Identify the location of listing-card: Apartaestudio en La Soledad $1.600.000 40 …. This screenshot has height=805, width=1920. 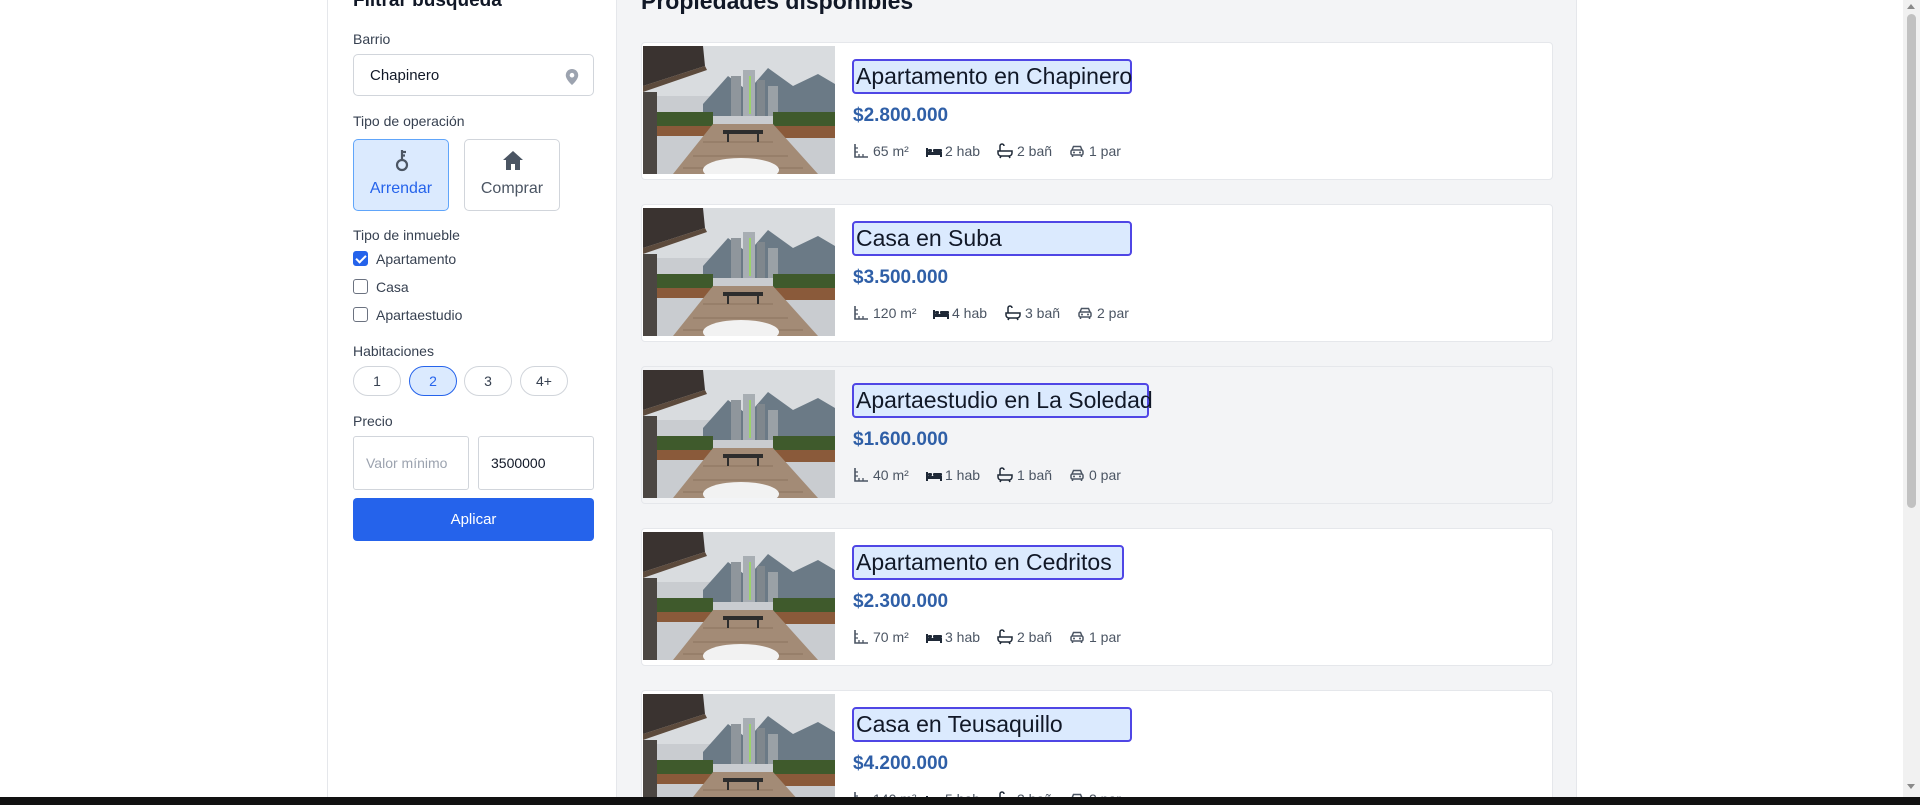
(1097, 435).